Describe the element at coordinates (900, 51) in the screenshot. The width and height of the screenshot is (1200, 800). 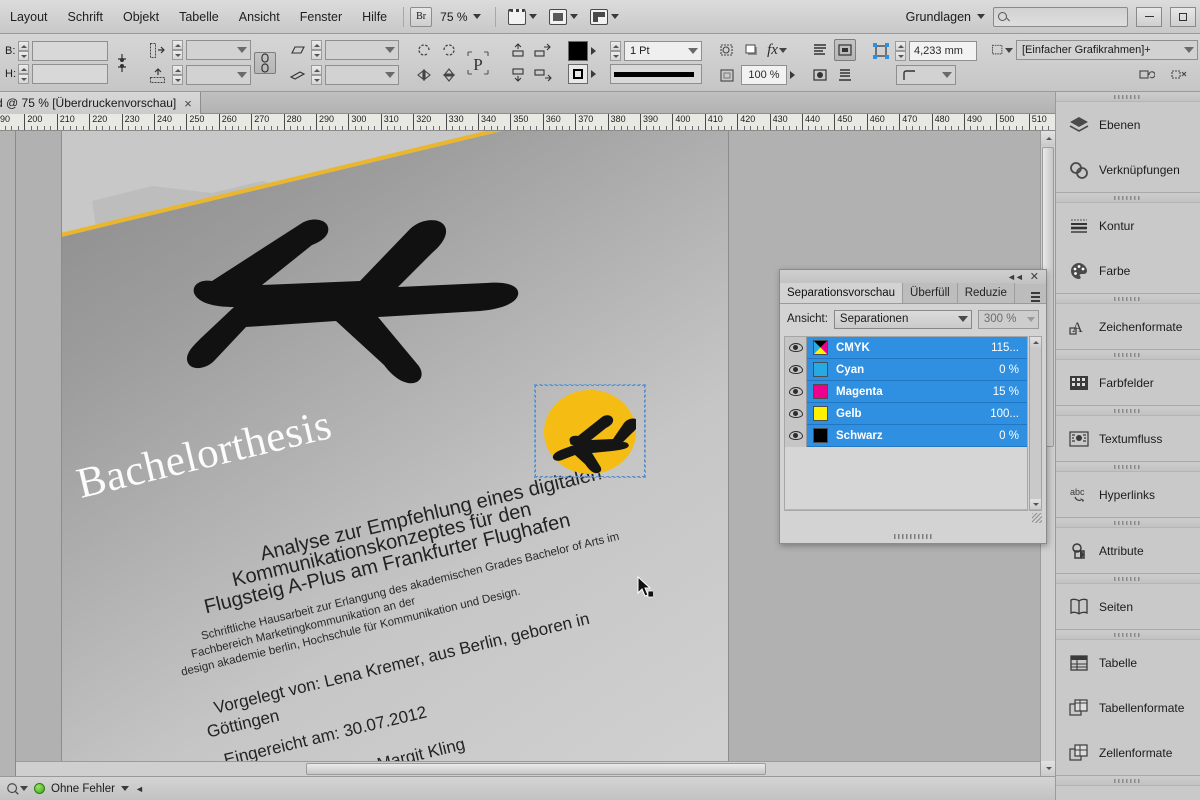
I see `corner-radius-stepper` at that location.